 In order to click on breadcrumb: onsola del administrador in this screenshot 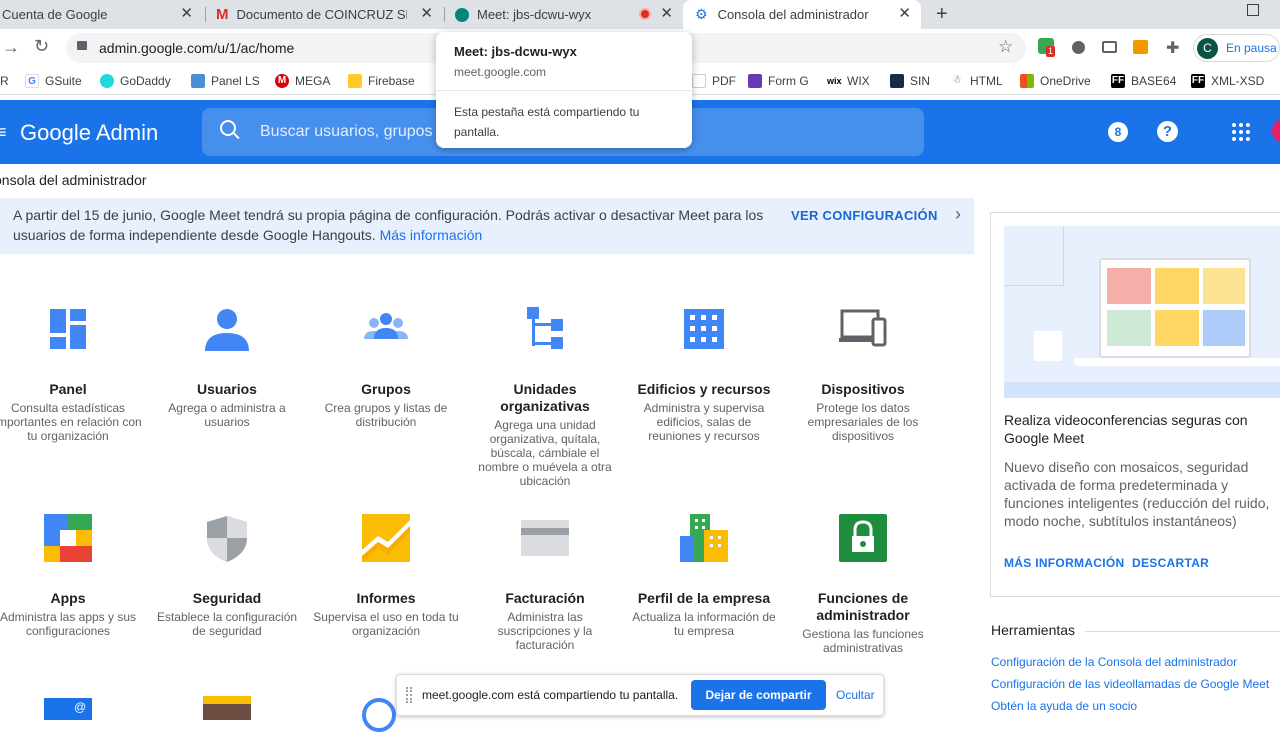, I will do `click(73, 180)`.